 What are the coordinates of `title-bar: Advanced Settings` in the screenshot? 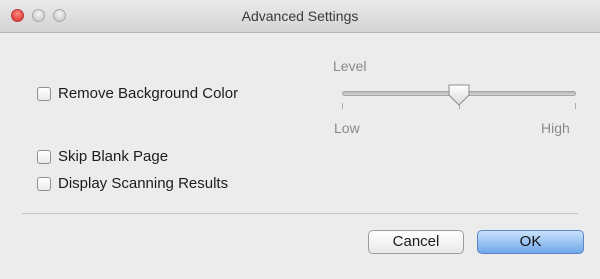 It's located at (300, 16).